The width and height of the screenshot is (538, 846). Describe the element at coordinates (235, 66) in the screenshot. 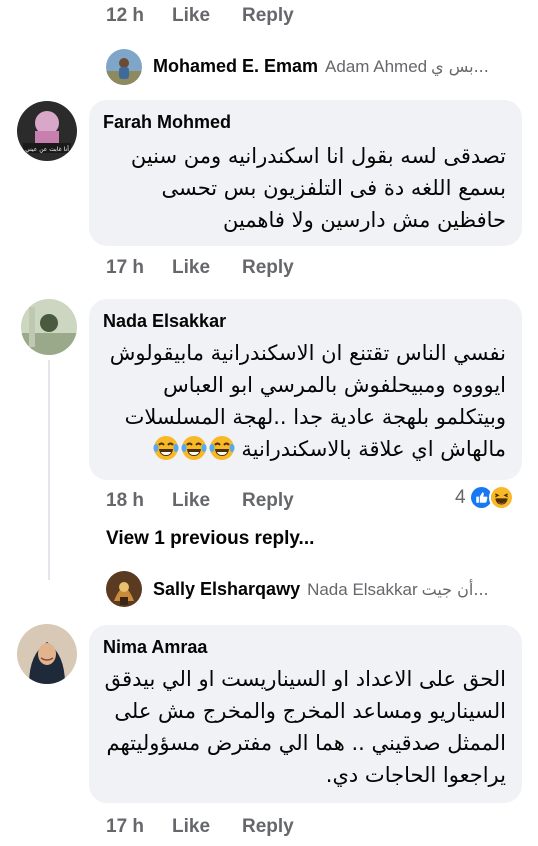

I see `reply-author-name: Mohamed E. Emam` at that location.